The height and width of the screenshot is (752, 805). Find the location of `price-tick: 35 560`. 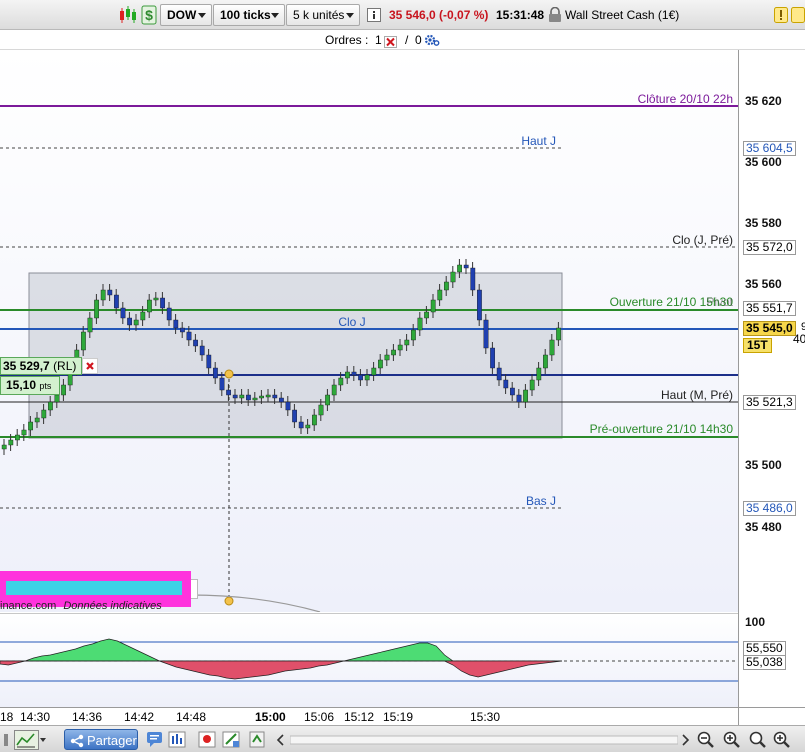

price-tick: 35 560 is located at coordinates (763, 284).